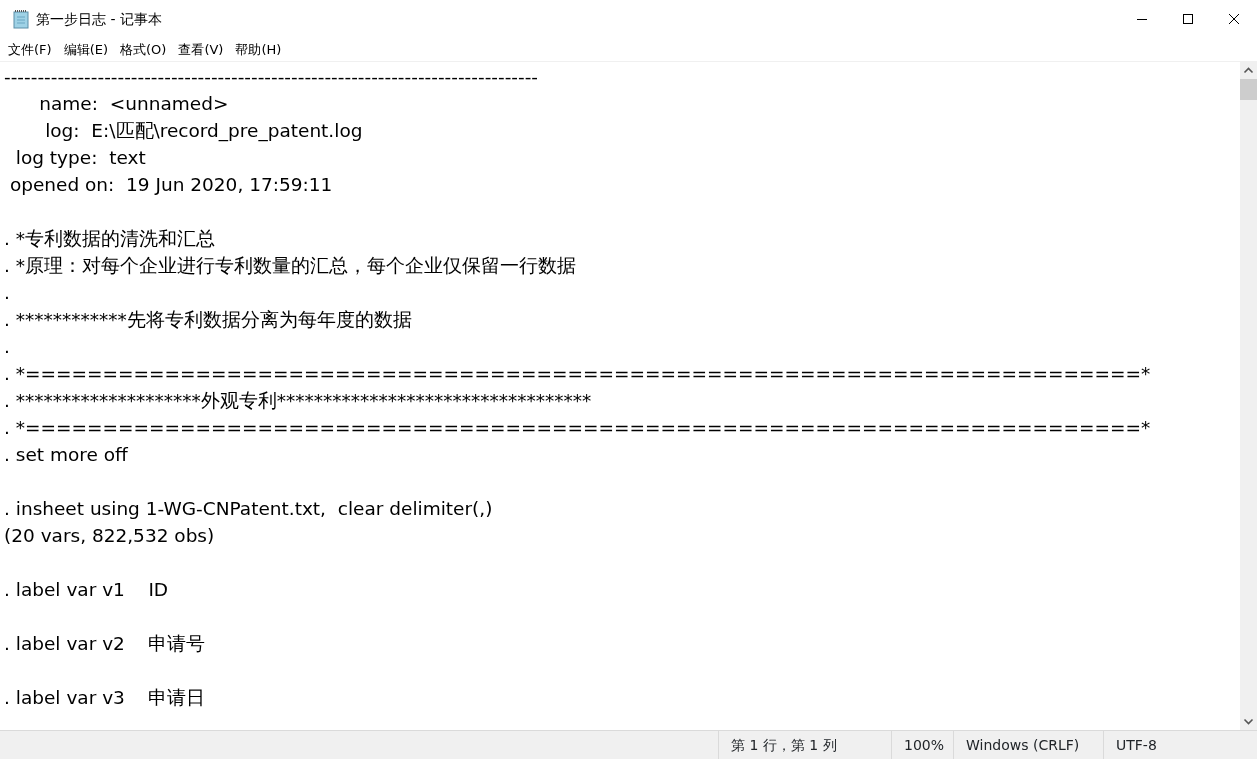 The height and width of the screenshot is (759, 1257). I want to click on log-line: log: E:\匹配\record_pre_patent.log, so click(204, 131).